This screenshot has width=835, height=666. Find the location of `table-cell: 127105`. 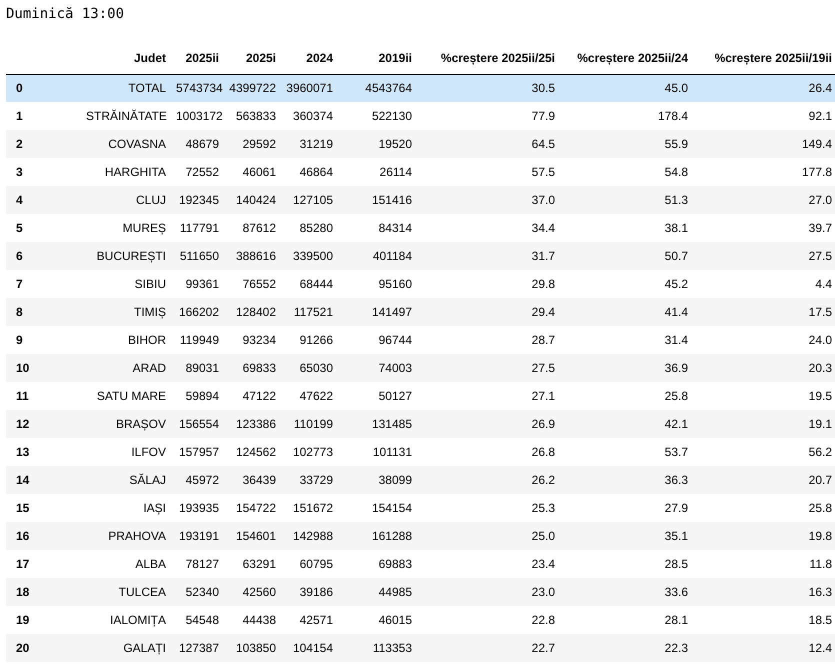

table-cell: 127105 is located at coordinates (309, 200).